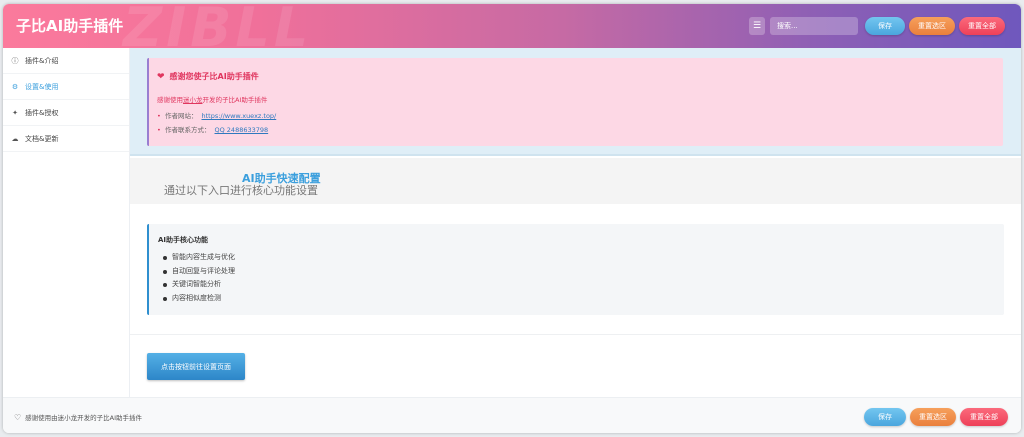 The height and width of the screenshot is (437, 1024). What do you see at coordinates (982, 26) in the screenshot?
I see `reset-all-button: 重置全部` at bounding box center [982, 26].